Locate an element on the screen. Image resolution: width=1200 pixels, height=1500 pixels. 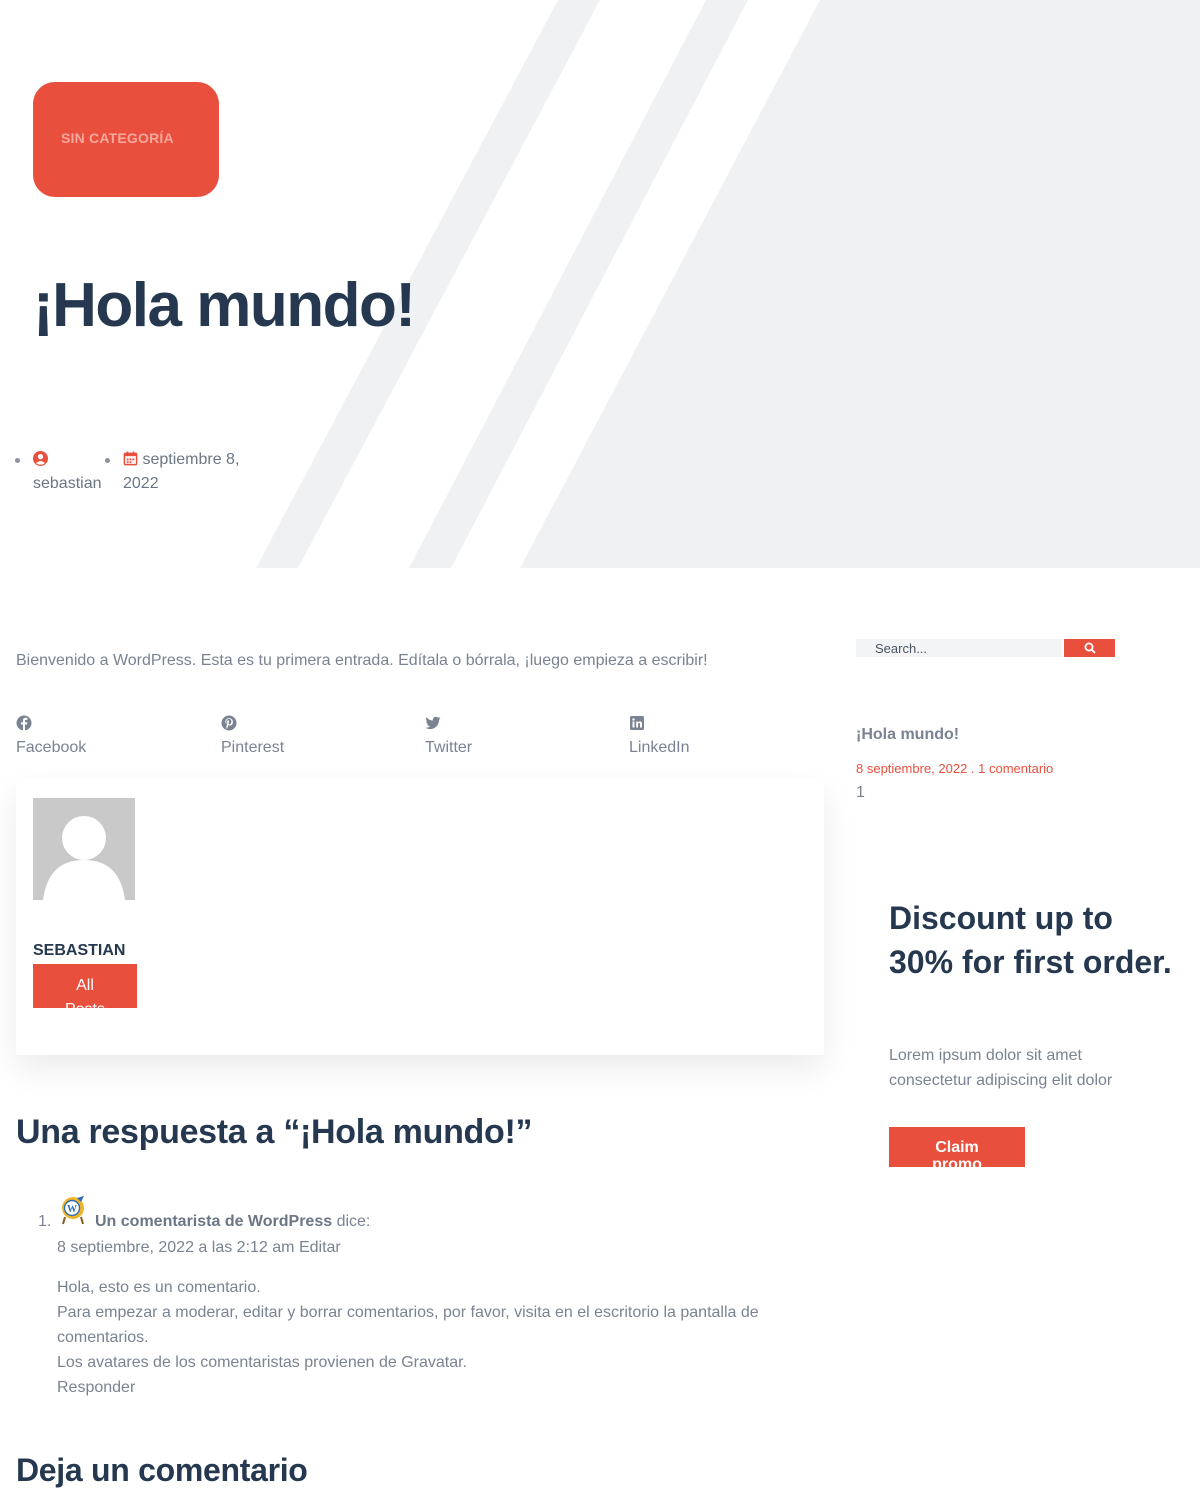
post-author-meta: sebastian is located at coordinates (73, 472).